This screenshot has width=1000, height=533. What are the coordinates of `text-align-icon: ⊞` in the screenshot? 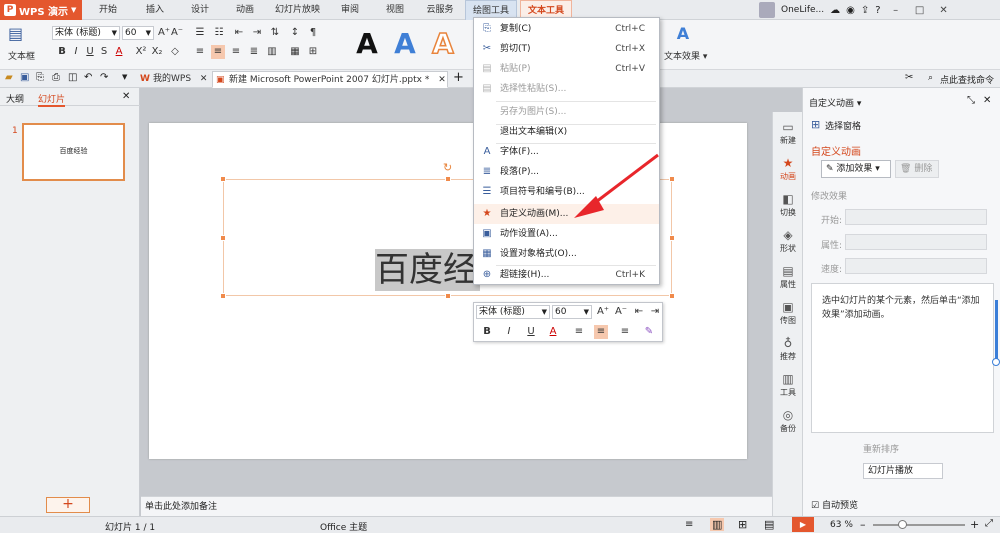 It's located at (313, 52).